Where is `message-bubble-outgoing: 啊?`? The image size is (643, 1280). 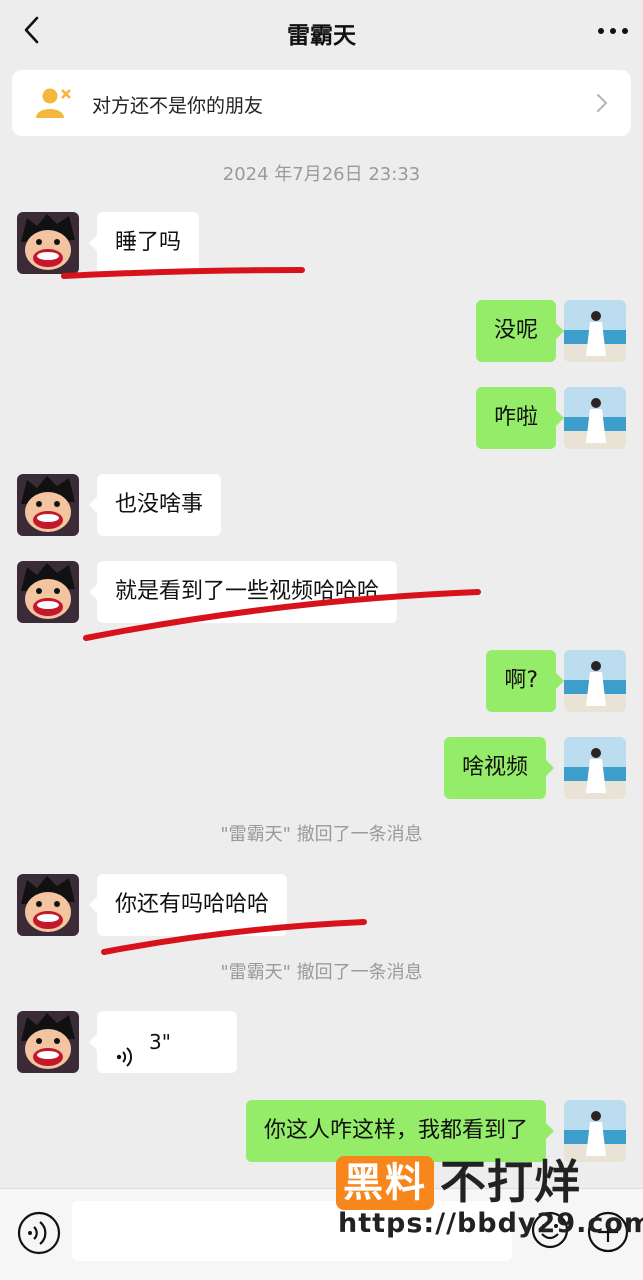 message-bubble-outgoing: 啊? is located at coordinates (525, 681).